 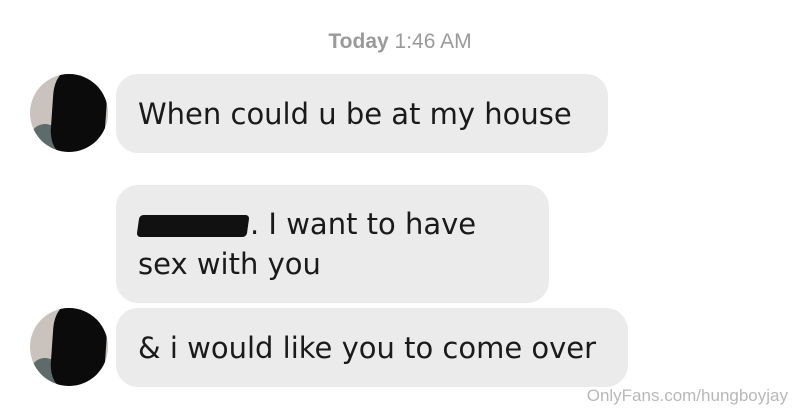 I want to click on message-timestamp: Today 1:46 AM, so click(x=400, y=42).